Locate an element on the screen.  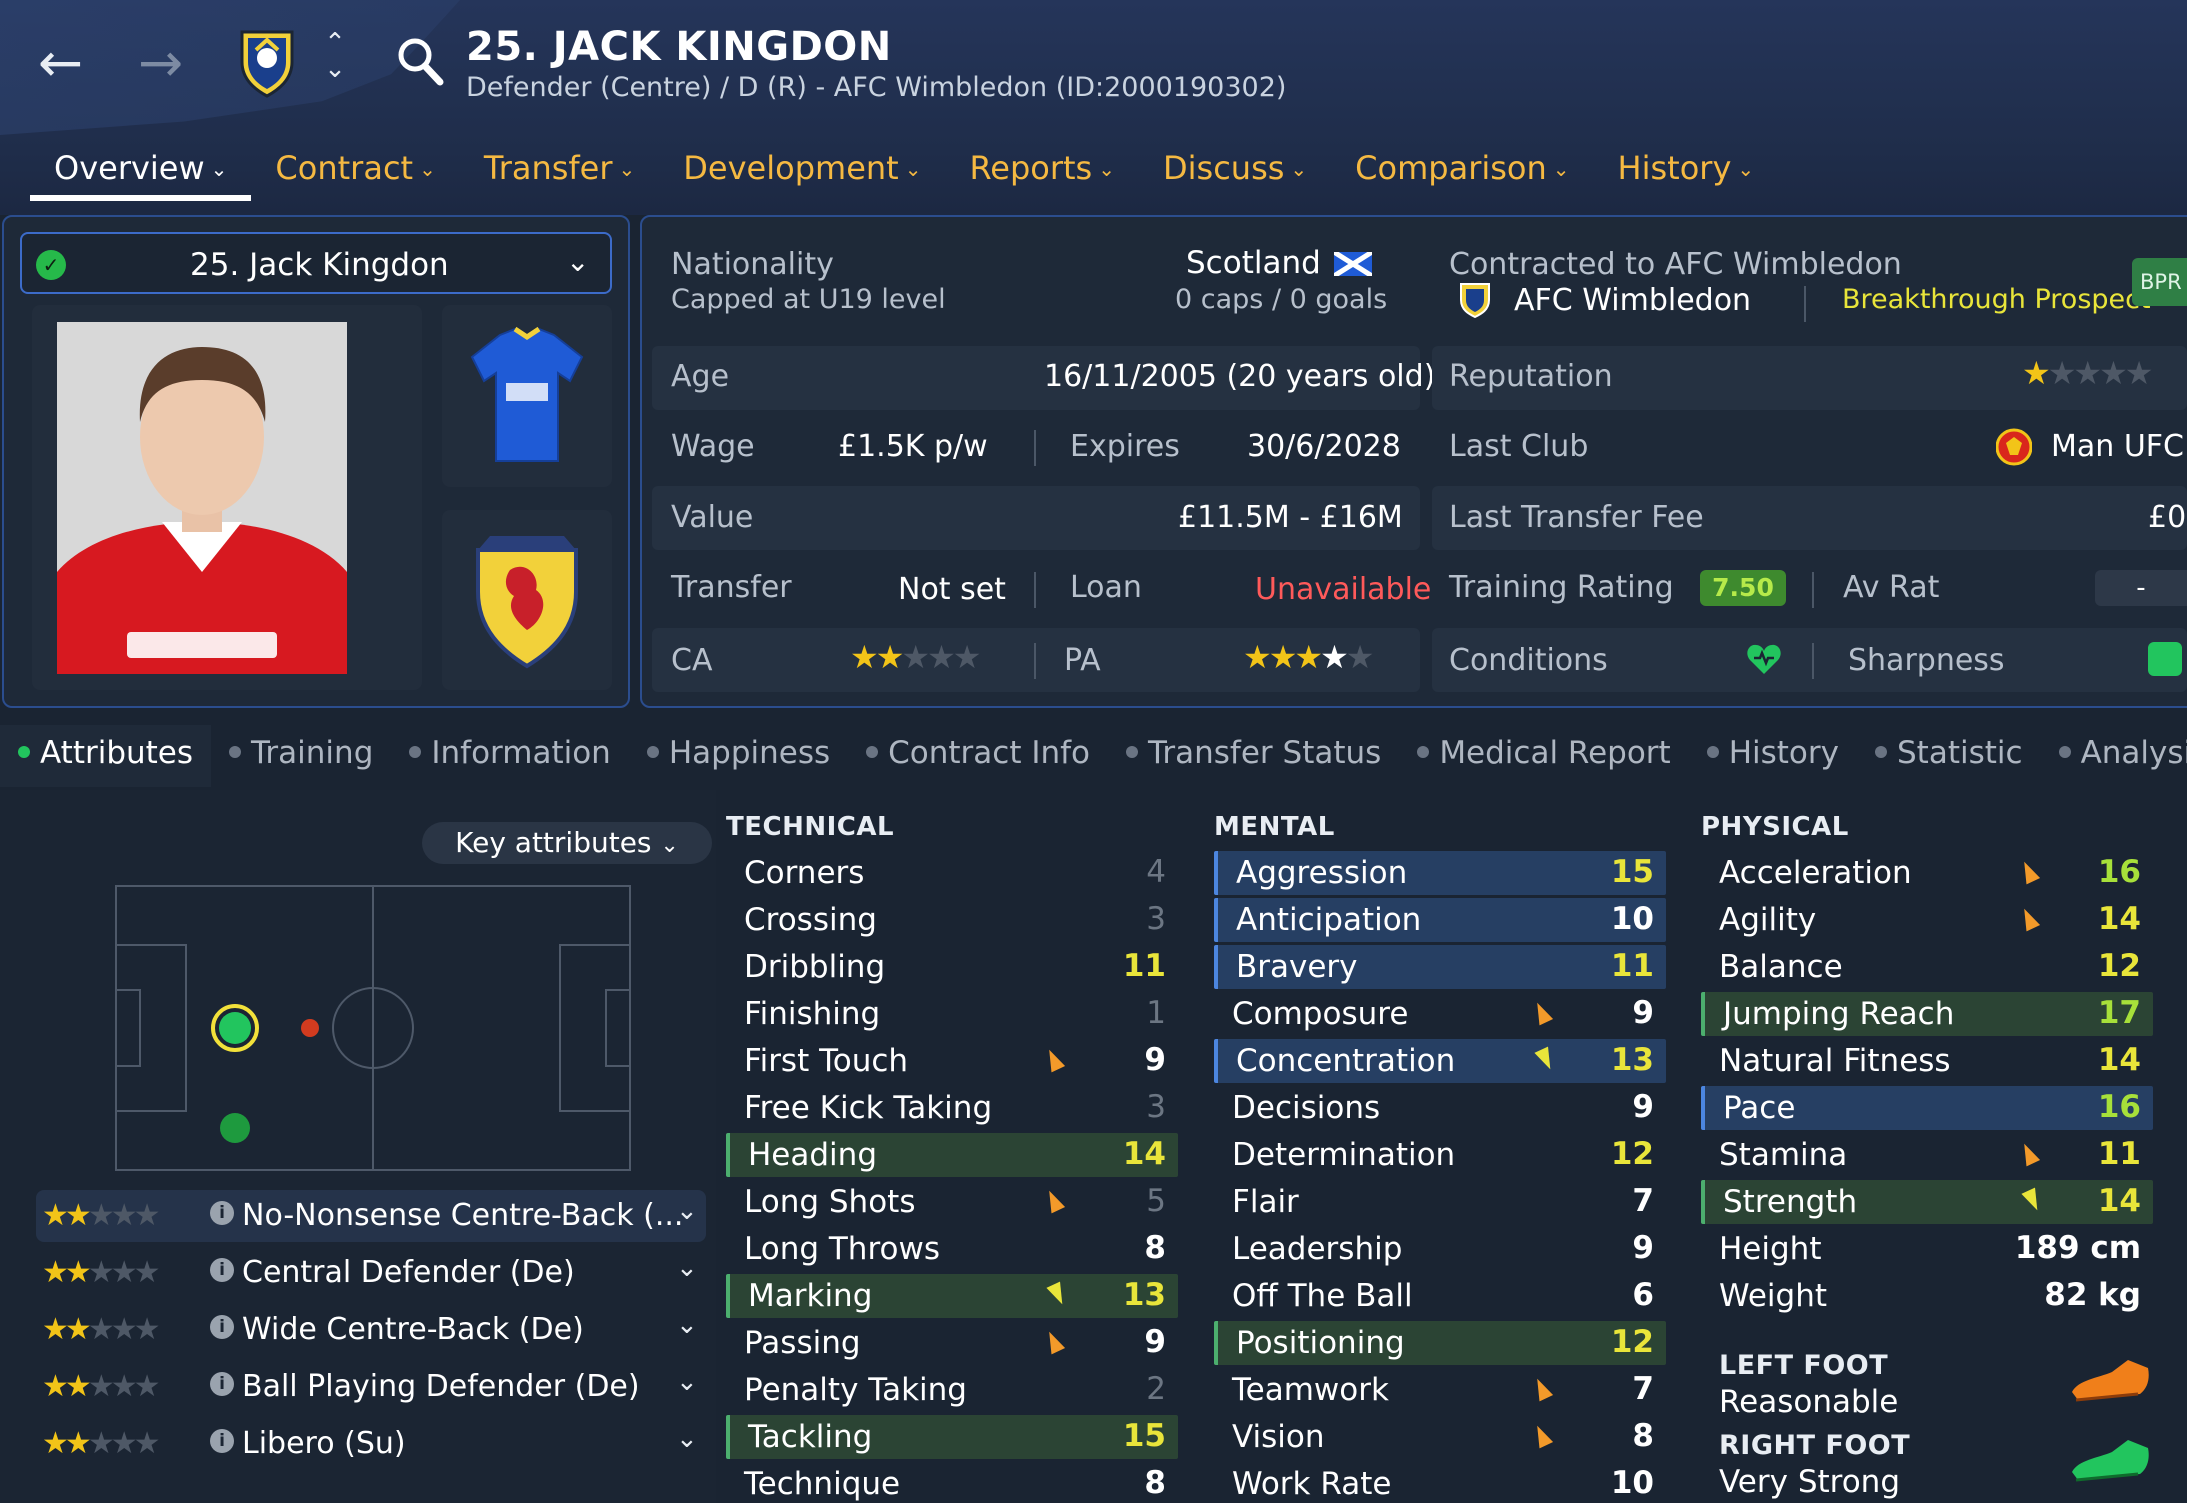
attribute-row: Long Shots ▲ 5 is located at coordinates (952, 1202).